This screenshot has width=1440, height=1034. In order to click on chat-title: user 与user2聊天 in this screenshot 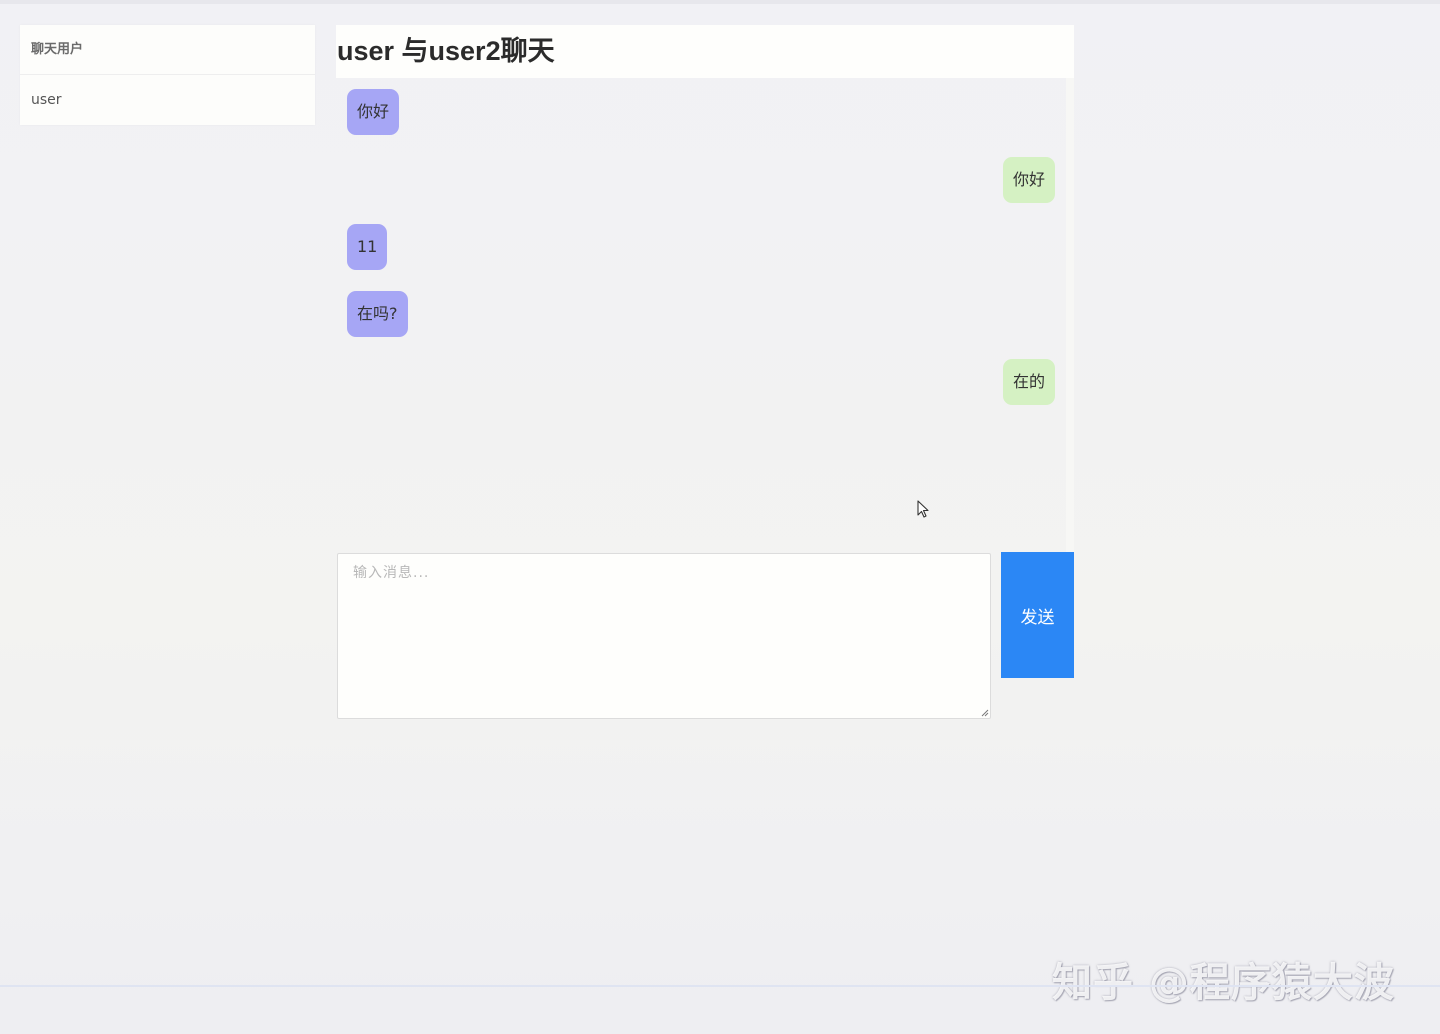, I will do `click(446, 51)`.